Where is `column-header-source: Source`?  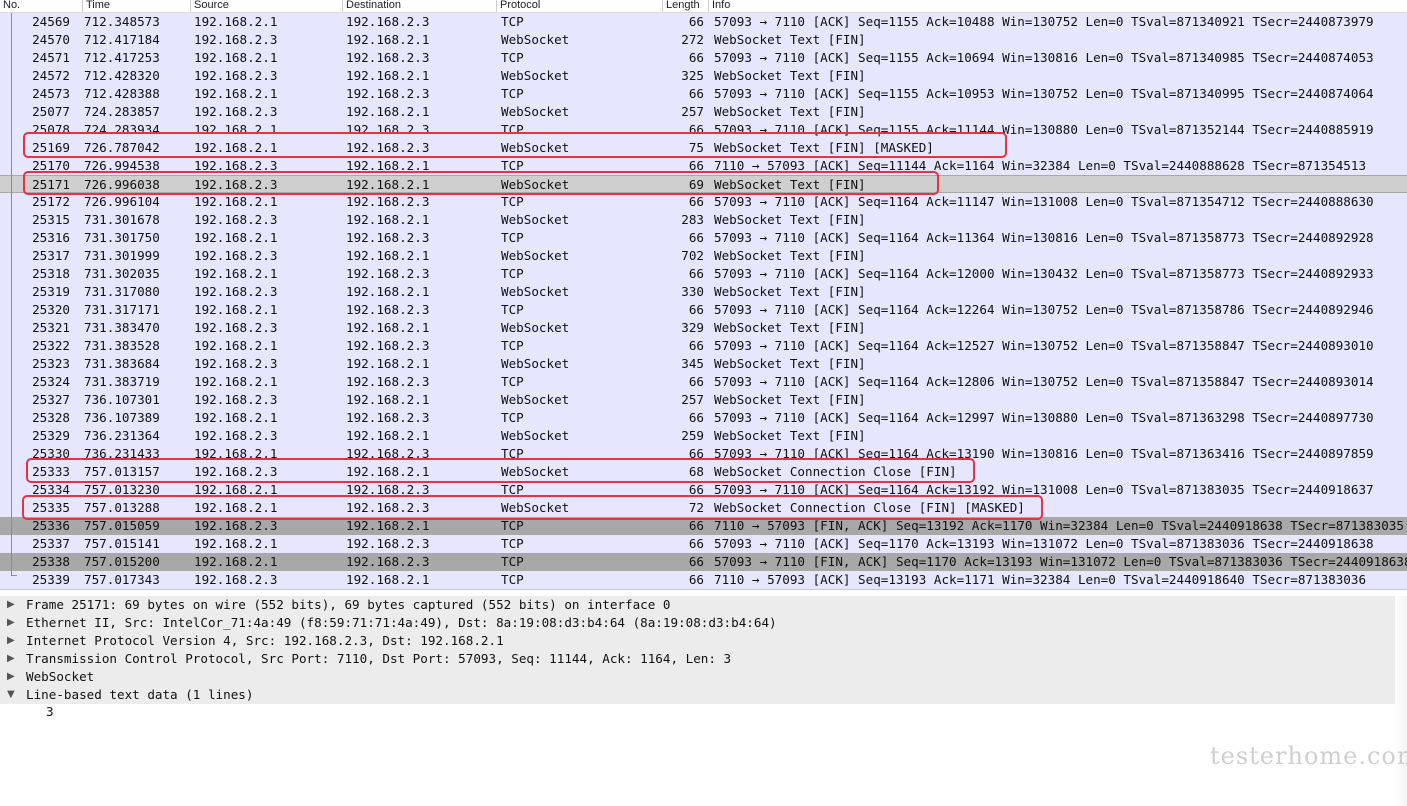
column-header-source: Source is located at coordinates (266, 6).